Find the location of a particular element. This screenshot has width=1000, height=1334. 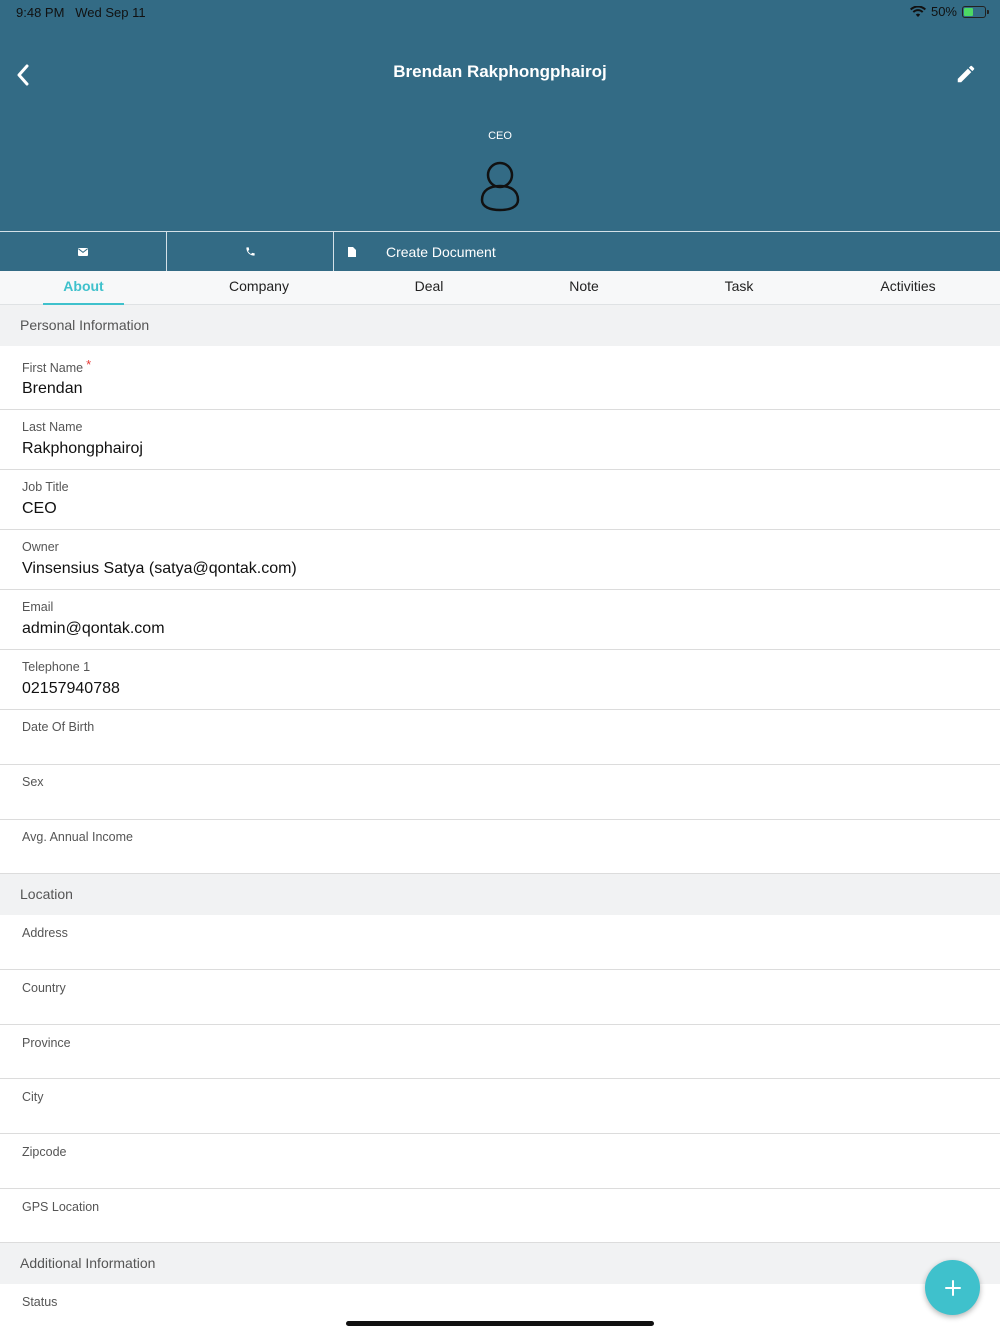

field-label: Email is located at coordinates (38, 607).